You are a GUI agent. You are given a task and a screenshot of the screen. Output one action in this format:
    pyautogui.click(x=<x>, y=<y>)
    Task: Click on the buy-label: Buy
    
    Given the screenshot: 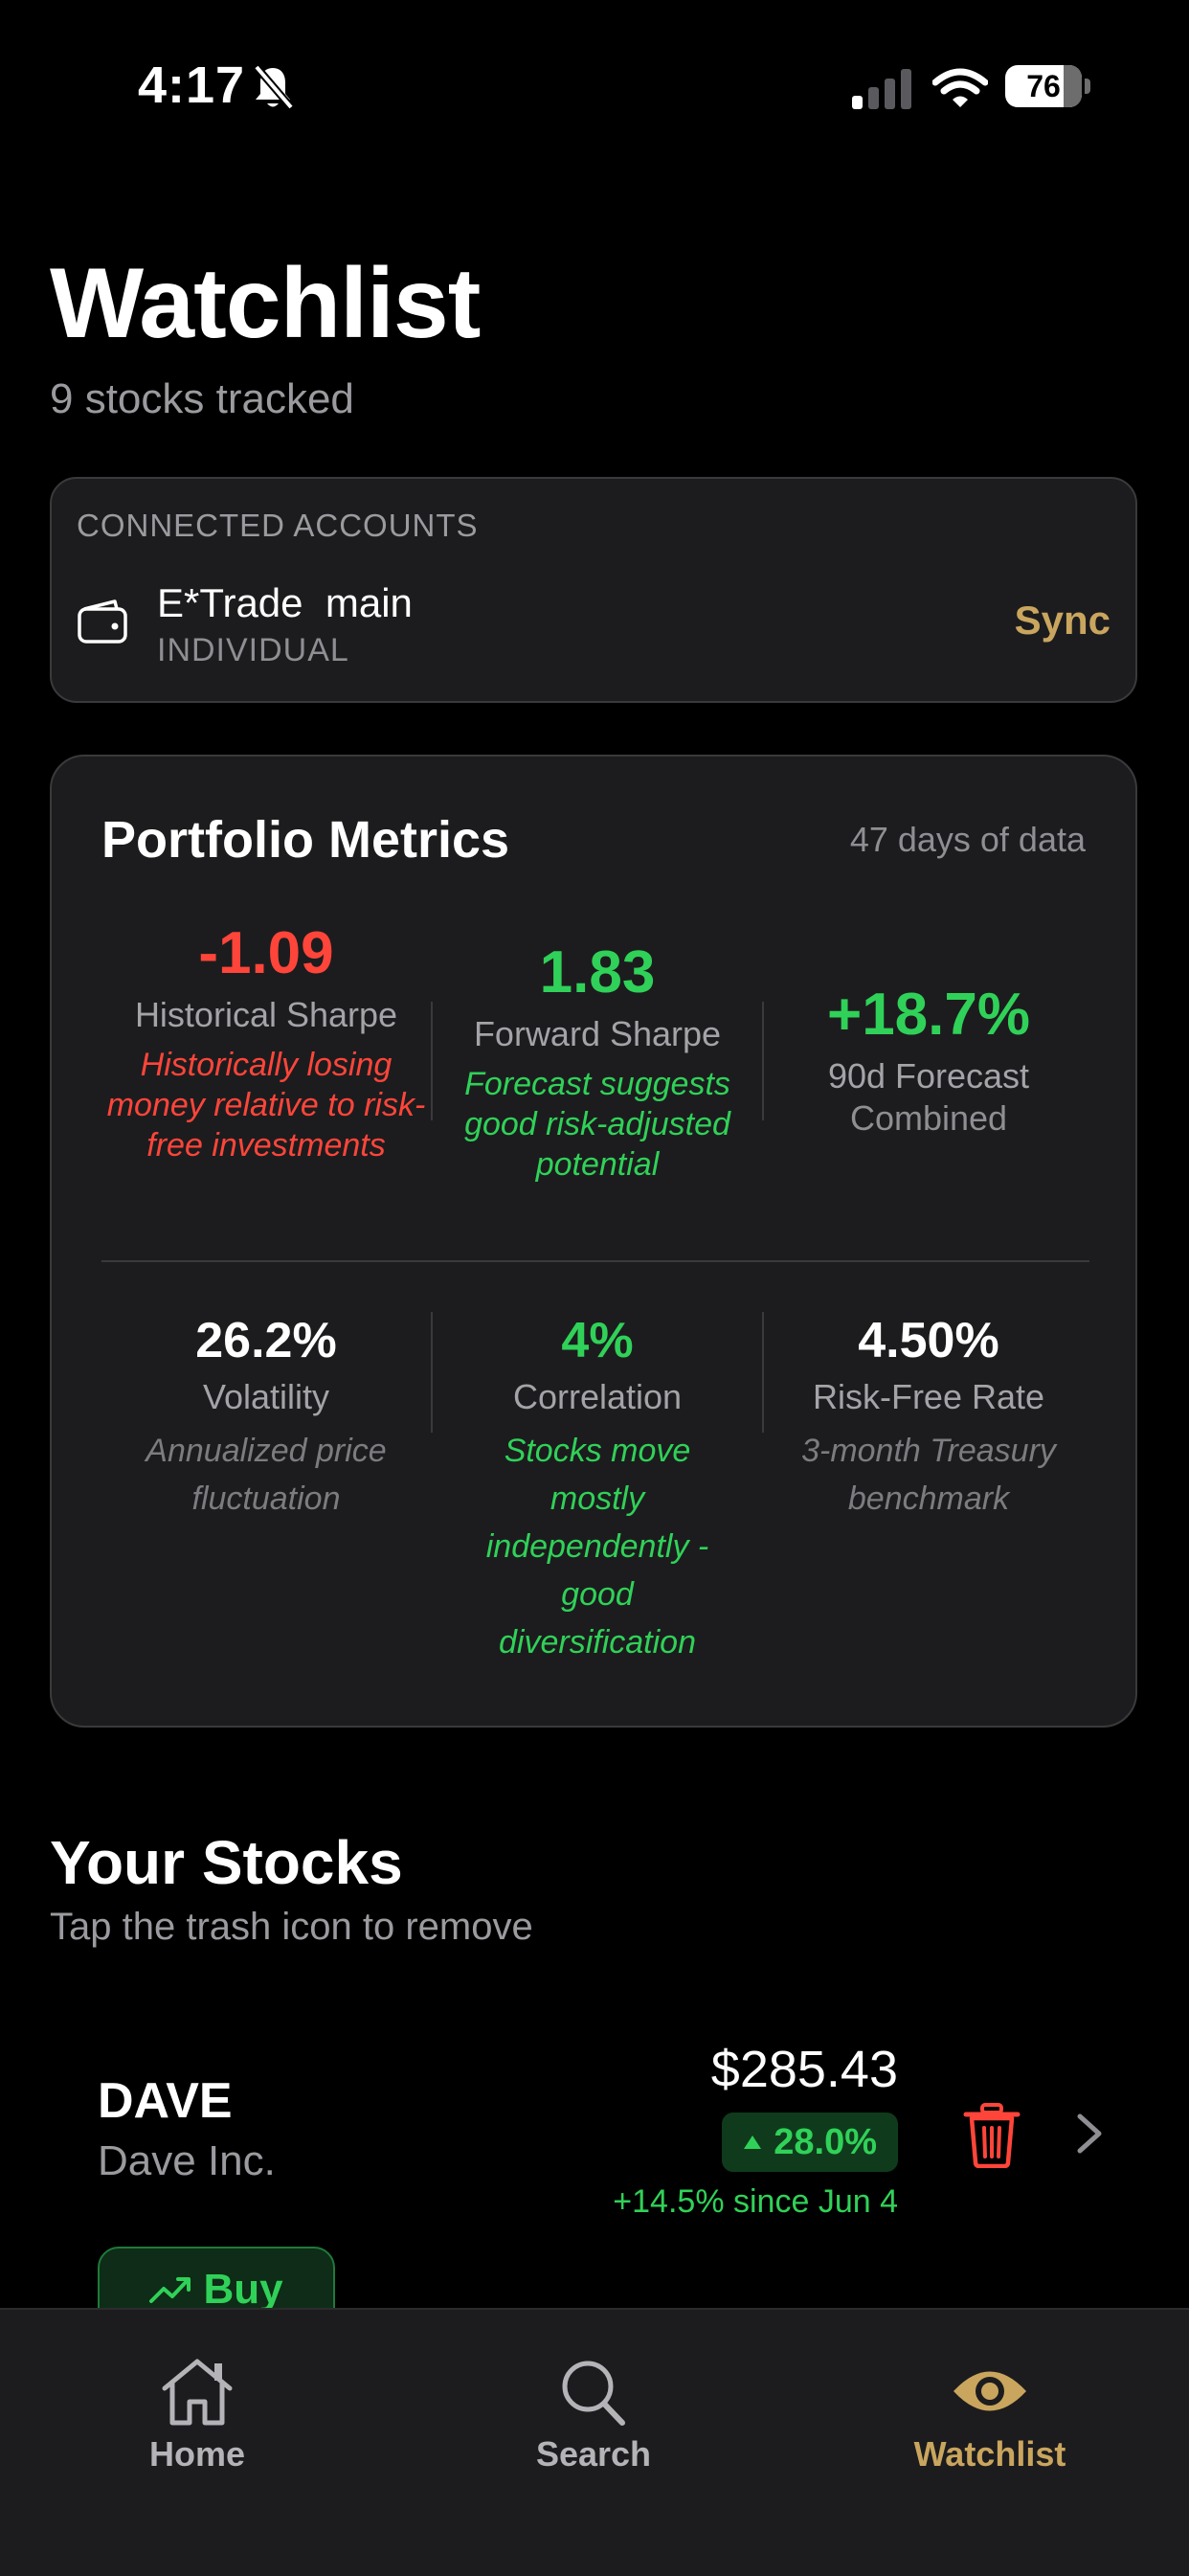 What is the action you would take?
    pyautogui.click(x=243, y=2289)
    